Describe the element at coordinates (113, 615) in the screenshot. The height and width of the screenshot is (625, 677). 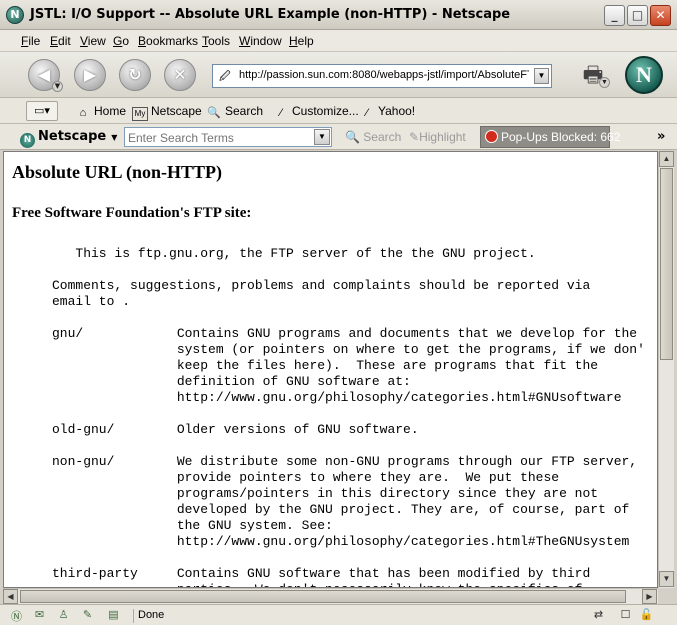
I see `address-book-icon: ▤` at that location.